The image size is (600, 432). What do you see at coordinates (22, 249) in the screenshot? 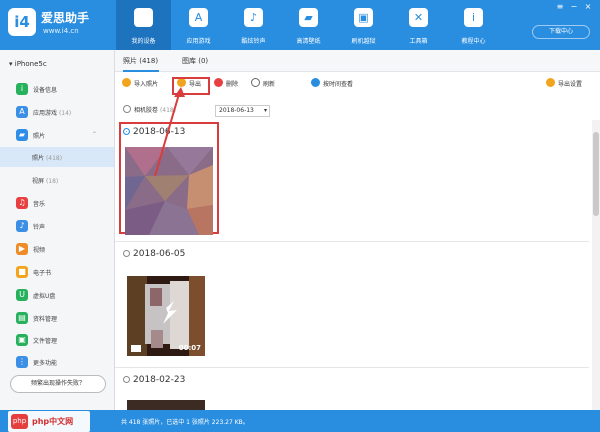
I see `video-icon: ▶` at bounding box center [22, 249].